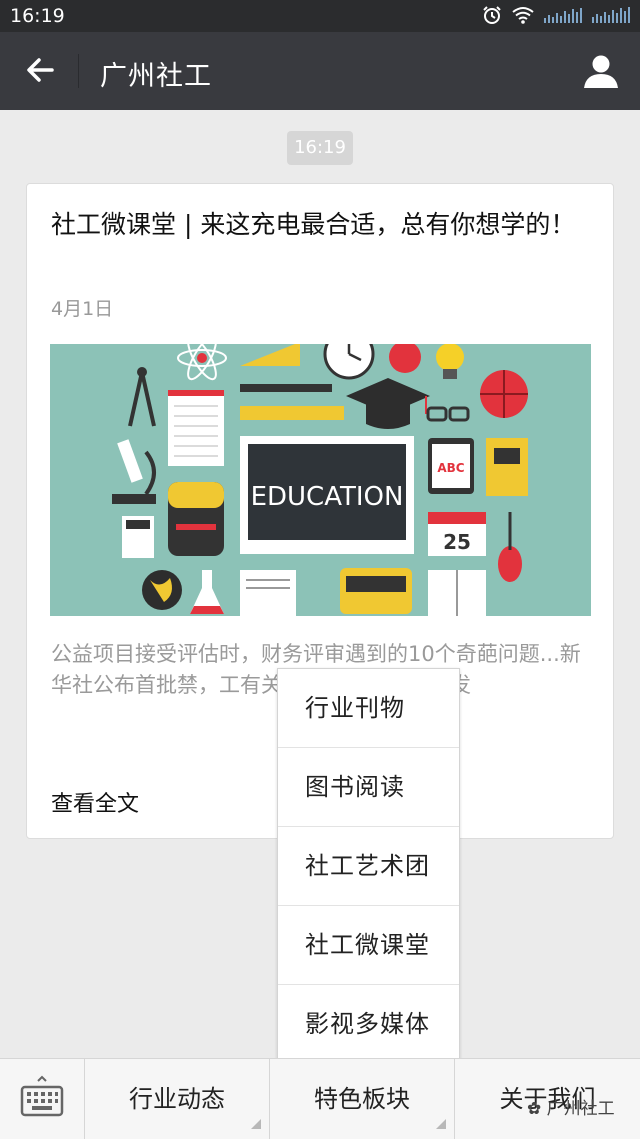 Image resolution: width=640 pixels, height=1139 pixels. I want to click on school-bus-icon, so click(376, 591).